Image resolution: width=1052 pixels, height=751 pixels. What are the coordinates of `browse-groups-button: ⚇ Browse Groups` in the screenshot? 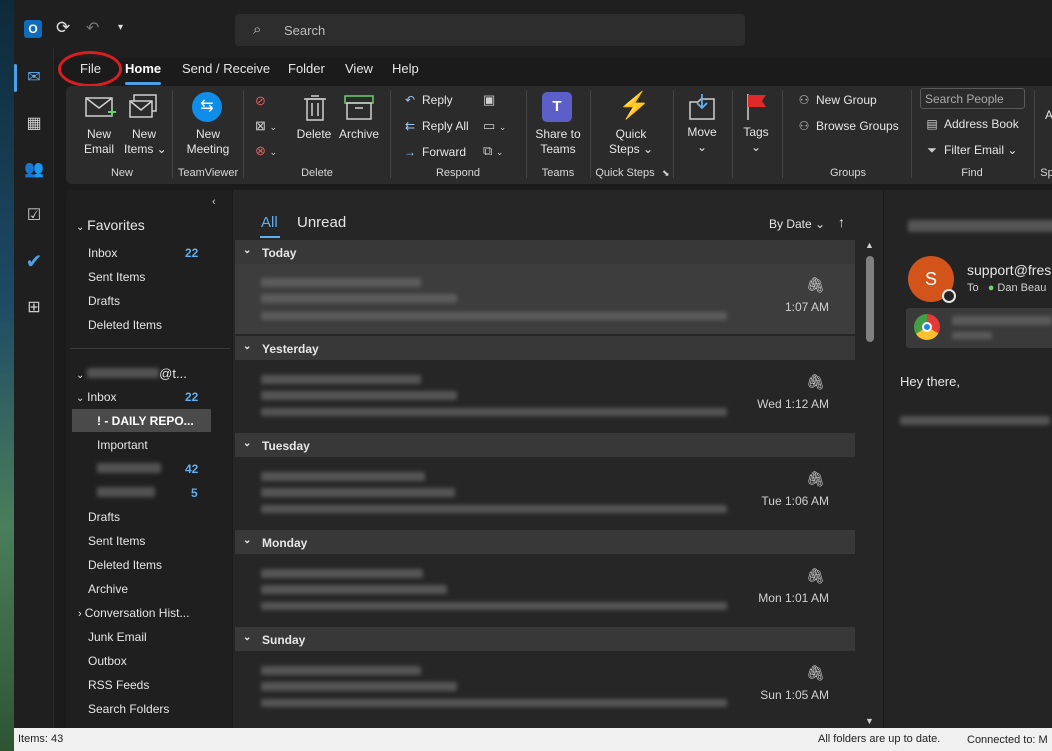 It's located at (847, 126).